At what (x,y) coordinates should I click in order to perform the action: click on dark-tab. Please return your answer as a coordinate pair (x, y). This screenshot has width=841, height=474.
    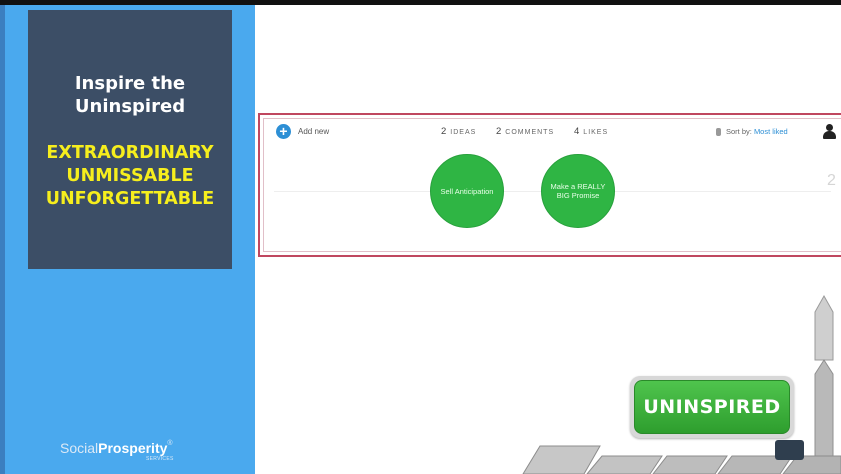
    Looking at the image, I should click on (789, 450).